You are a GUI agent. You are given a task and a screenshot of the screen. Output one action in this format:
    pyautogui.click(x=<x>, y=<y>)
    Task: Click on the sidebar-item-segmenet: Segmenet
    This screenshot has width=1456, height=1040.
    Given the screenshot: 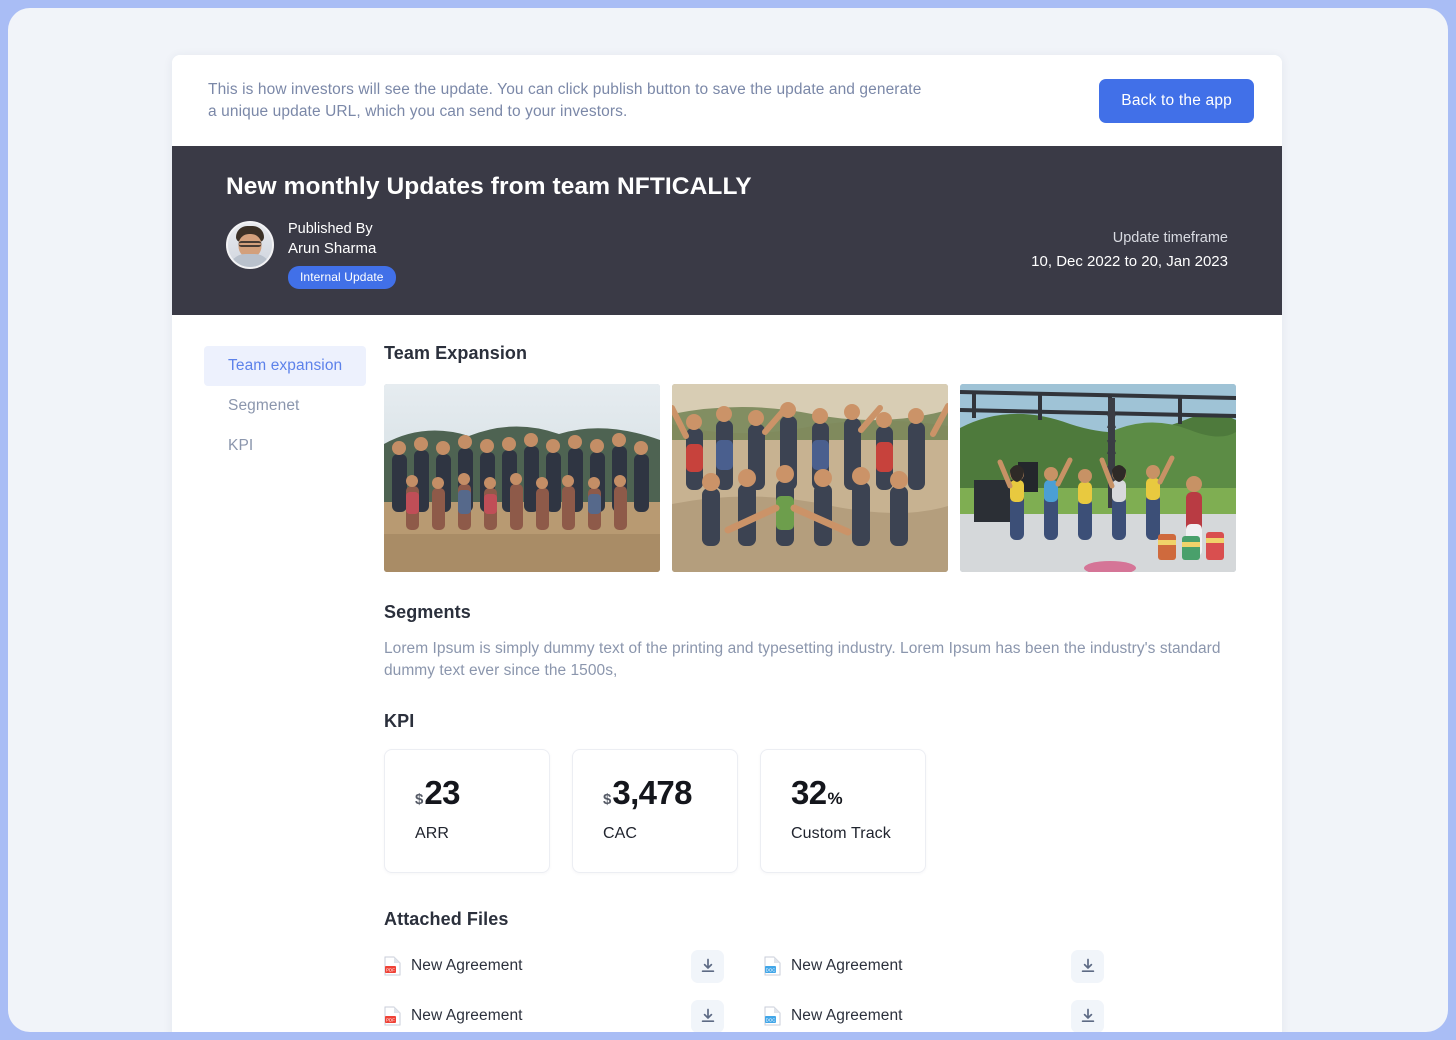 What is the action you would take?
    pyautogui.click(x=285, y=406)
    